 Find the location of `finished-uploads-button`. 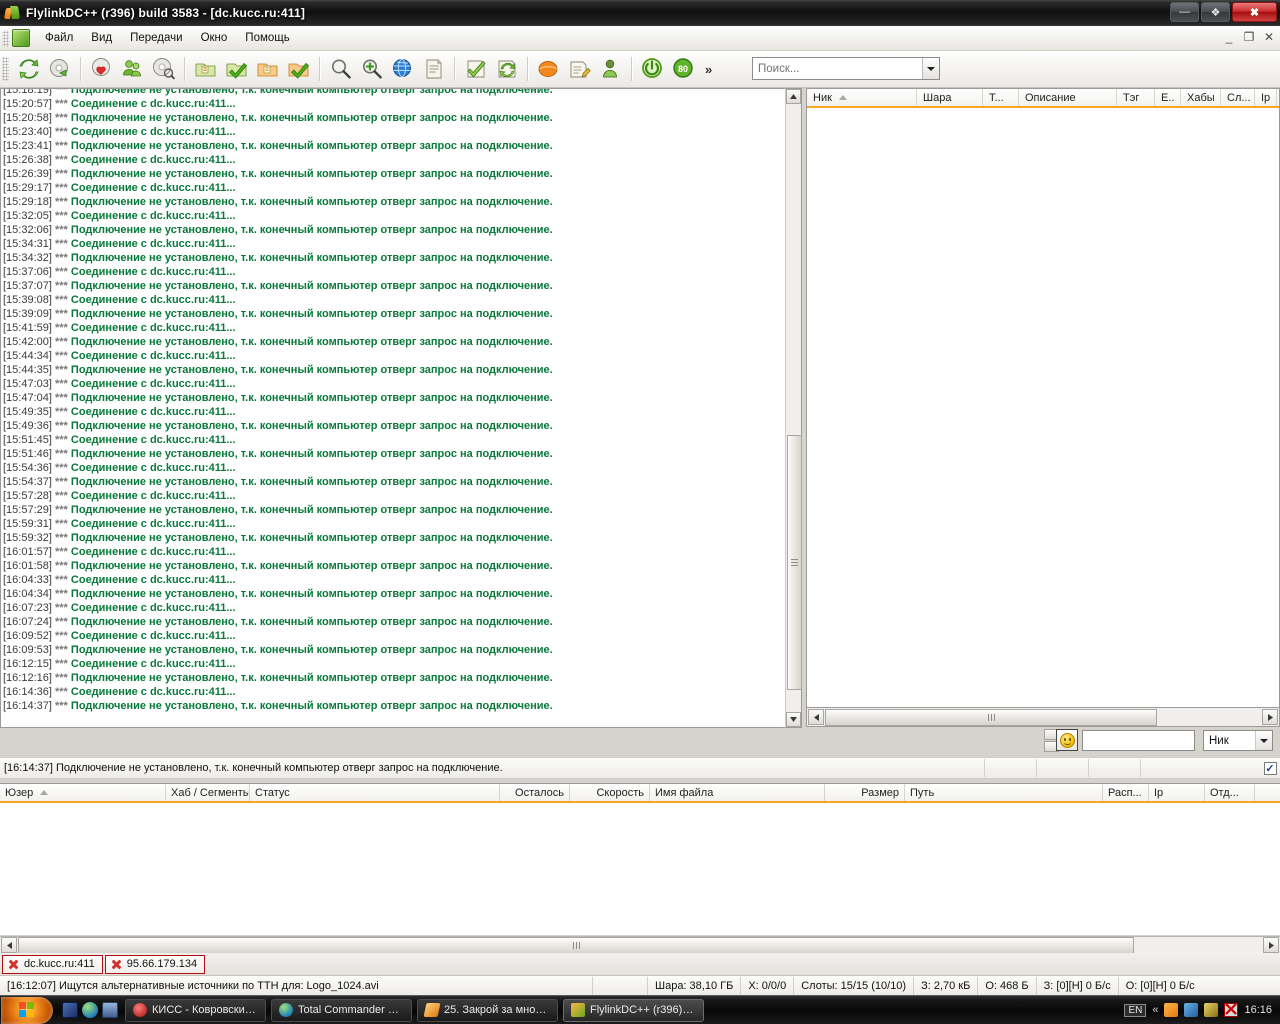

finished-uploads-button is located at coordinates (298, 69).